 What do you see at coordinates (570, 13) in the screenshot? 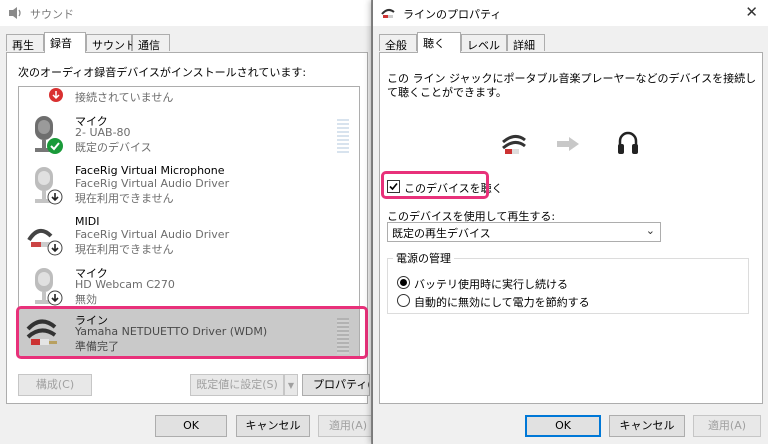
I see `line-properties-titlebar: ラインのプロパティ ✕` at bounding box center [570, 13].